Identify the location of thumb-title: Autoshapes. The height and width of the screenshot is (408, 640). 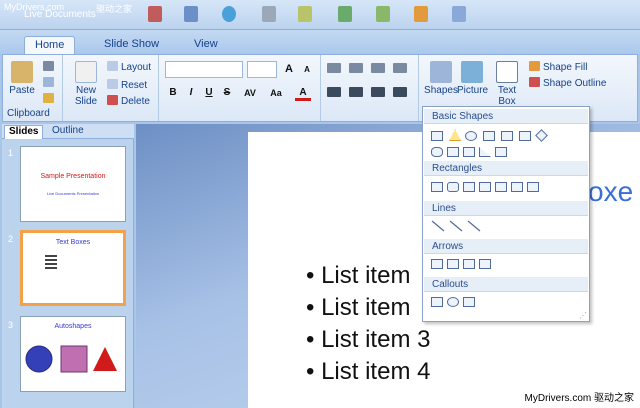
(73, 326).